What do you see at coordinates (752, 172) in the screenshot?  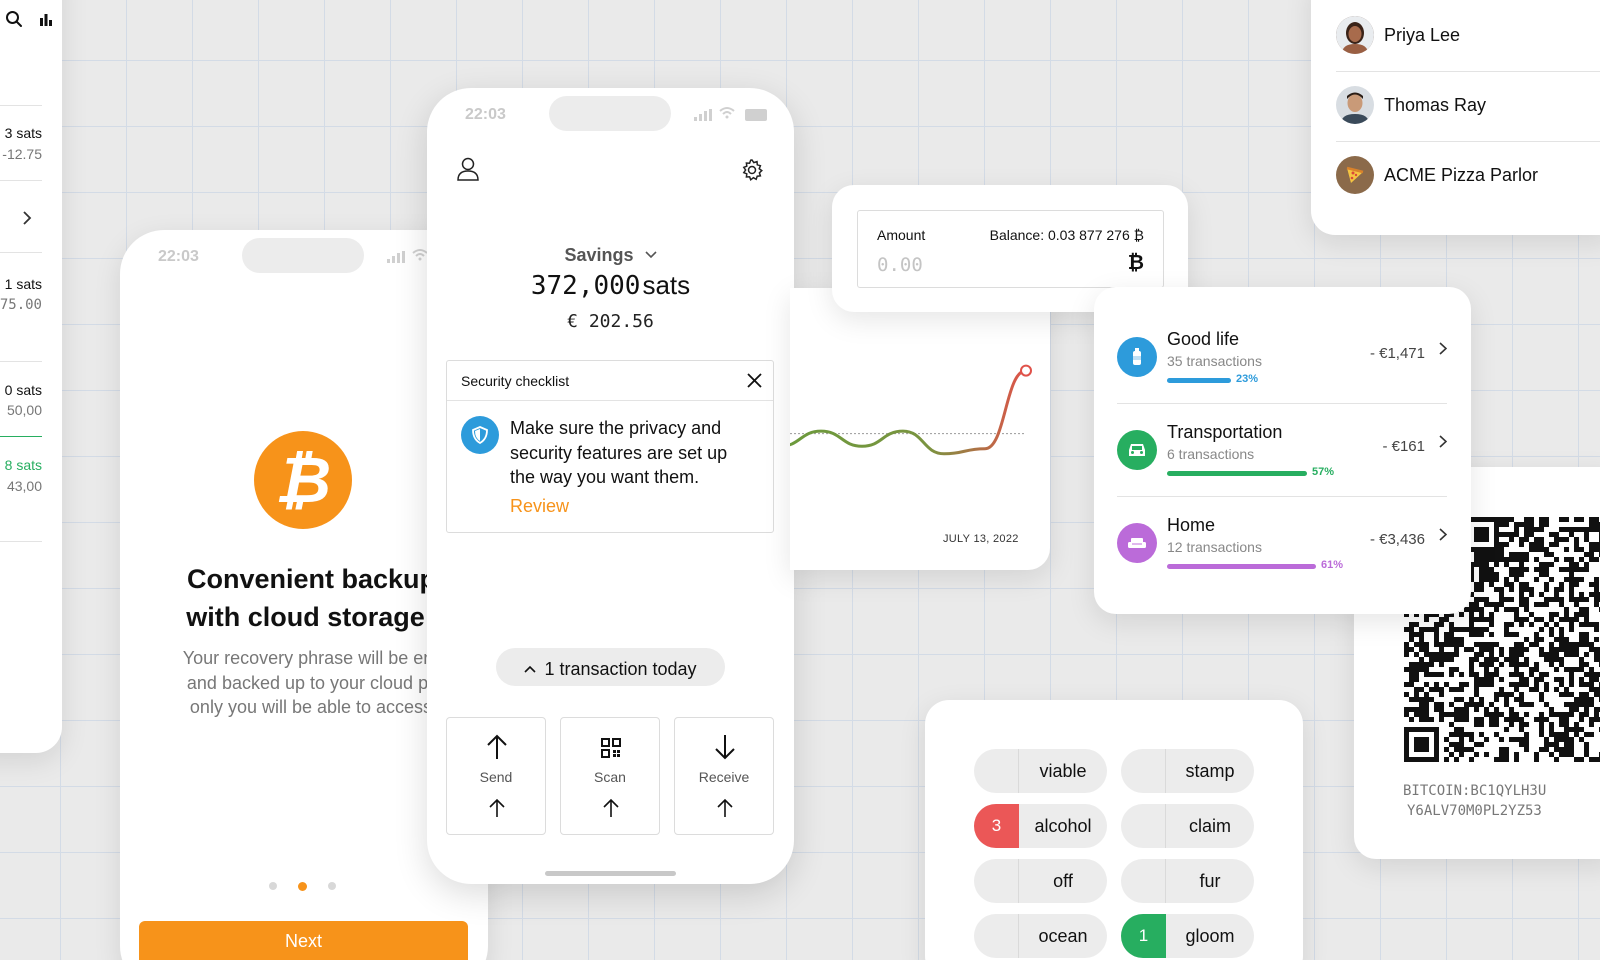 I see `gear-icon` at bounding box center [752, 172].